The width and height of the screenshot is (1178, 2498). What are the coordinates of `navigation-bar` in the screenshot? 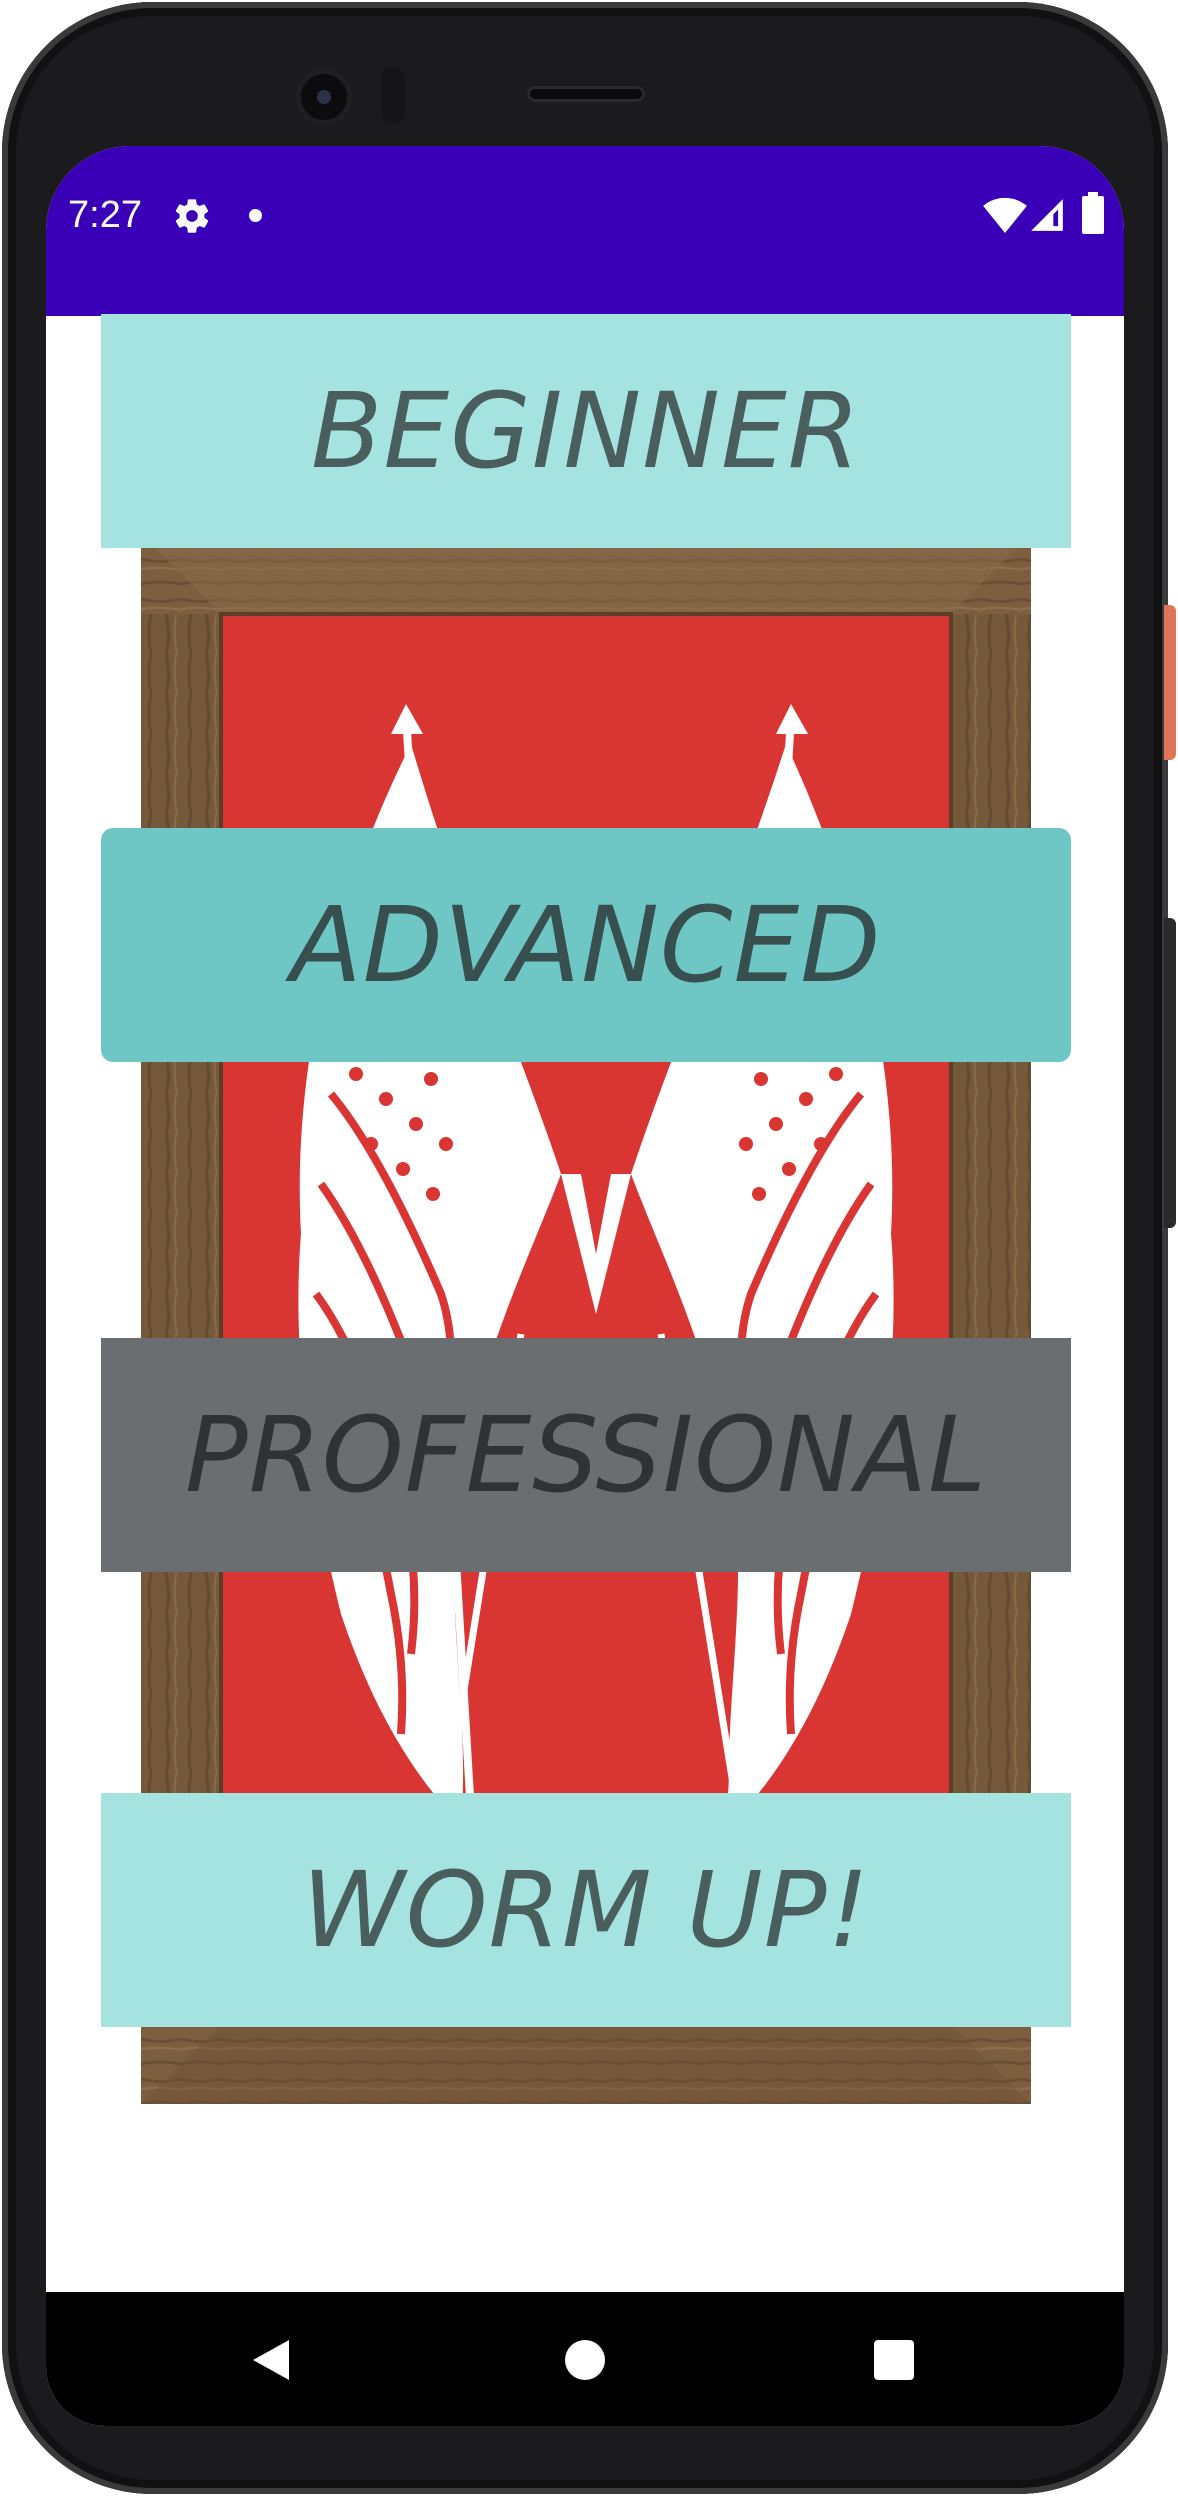 It's located at (585, 2359).